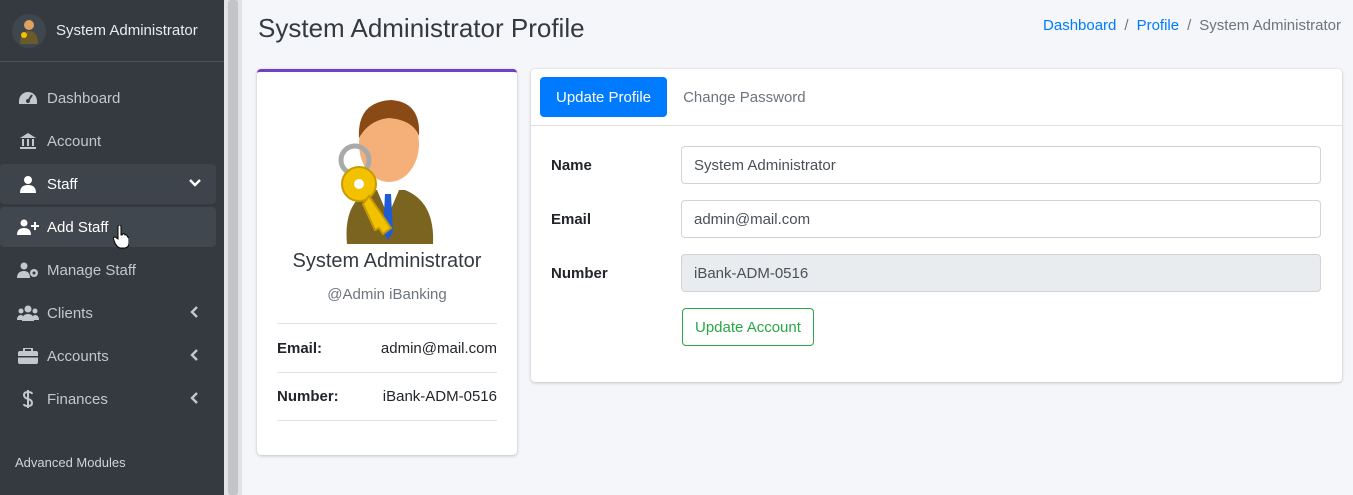 The width and height of the screenshot is (1353, 495). Describe the element at coordinates (28, 98) in the screenshot. I see `tachometer-icon` at that location.